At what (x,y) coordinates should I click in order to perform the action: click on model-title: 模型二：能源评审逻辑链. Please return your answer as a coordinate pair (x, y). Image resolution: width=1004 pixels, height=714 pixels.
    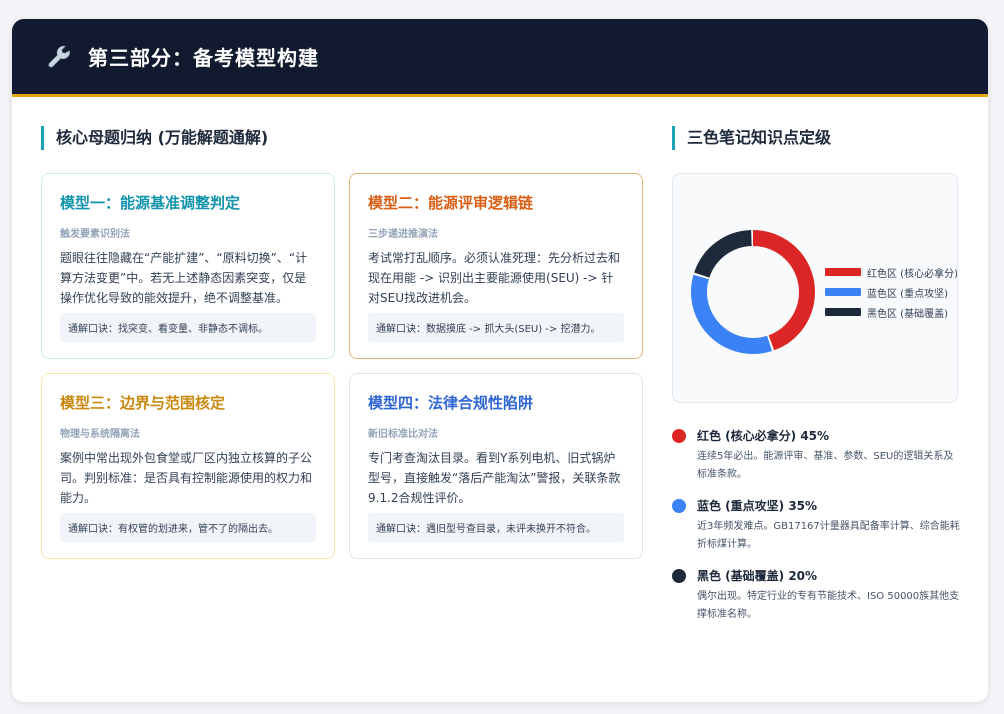
    Looking at the image, I should click on (451, 203).